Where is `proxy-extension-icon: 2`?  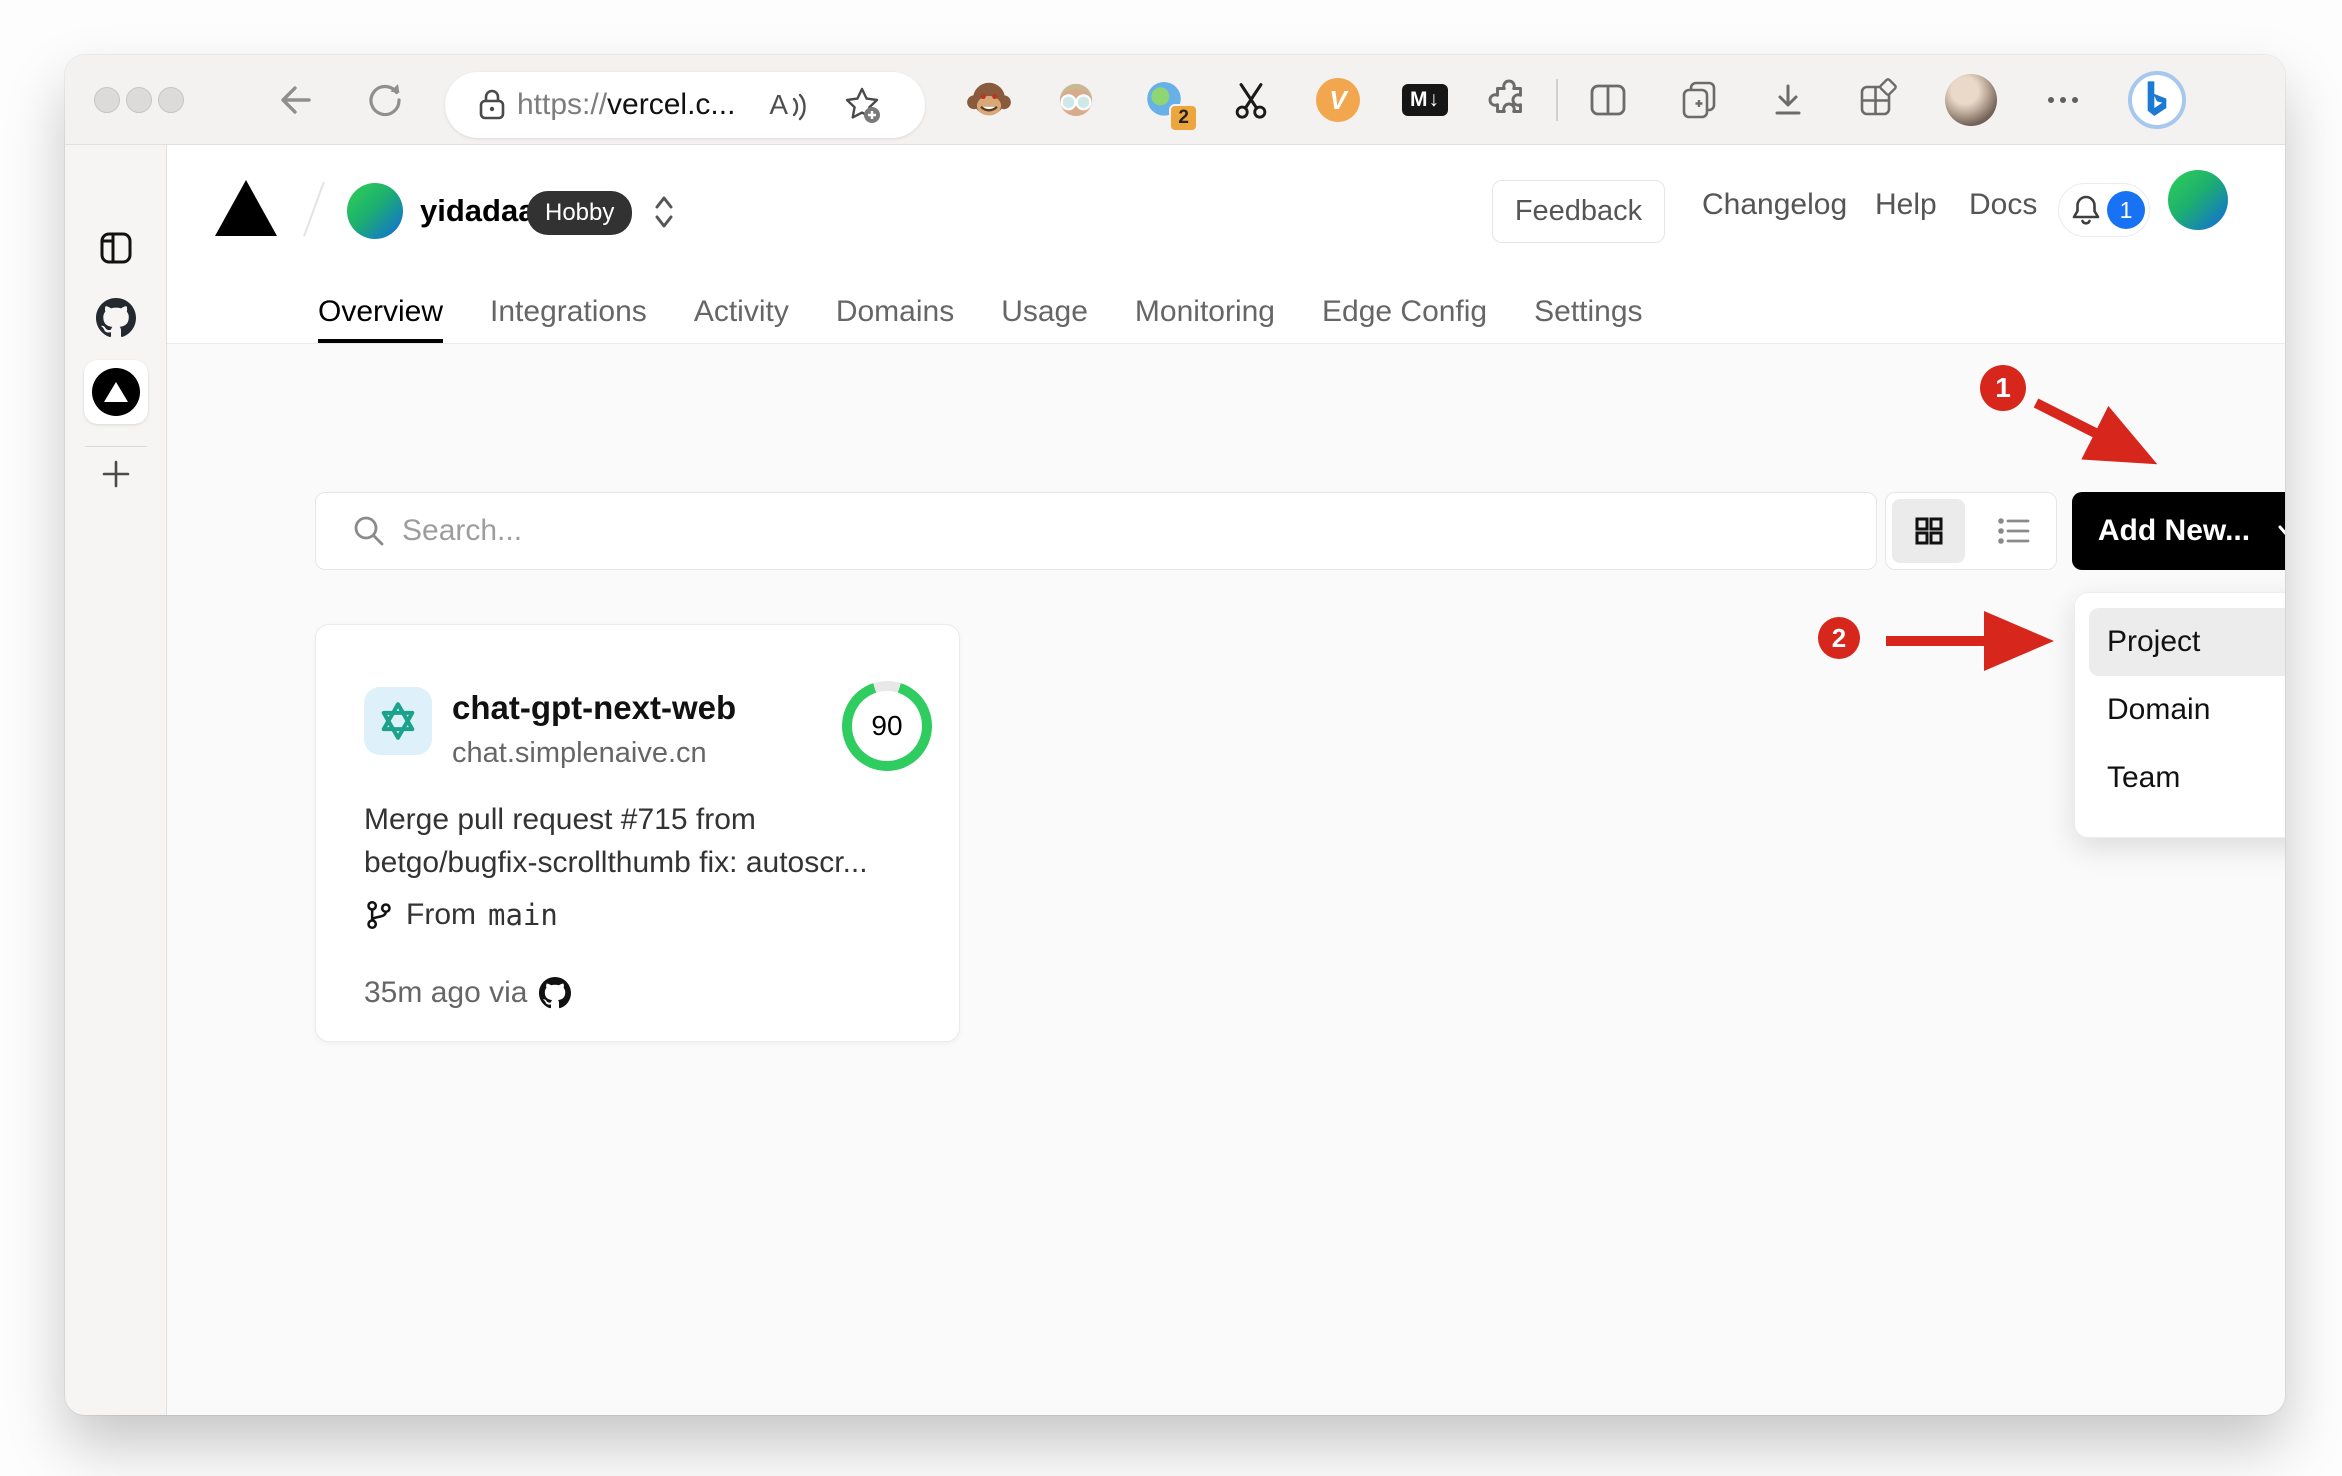 proxy-extension-icon: 2 is located at coordinates (1169, 104).